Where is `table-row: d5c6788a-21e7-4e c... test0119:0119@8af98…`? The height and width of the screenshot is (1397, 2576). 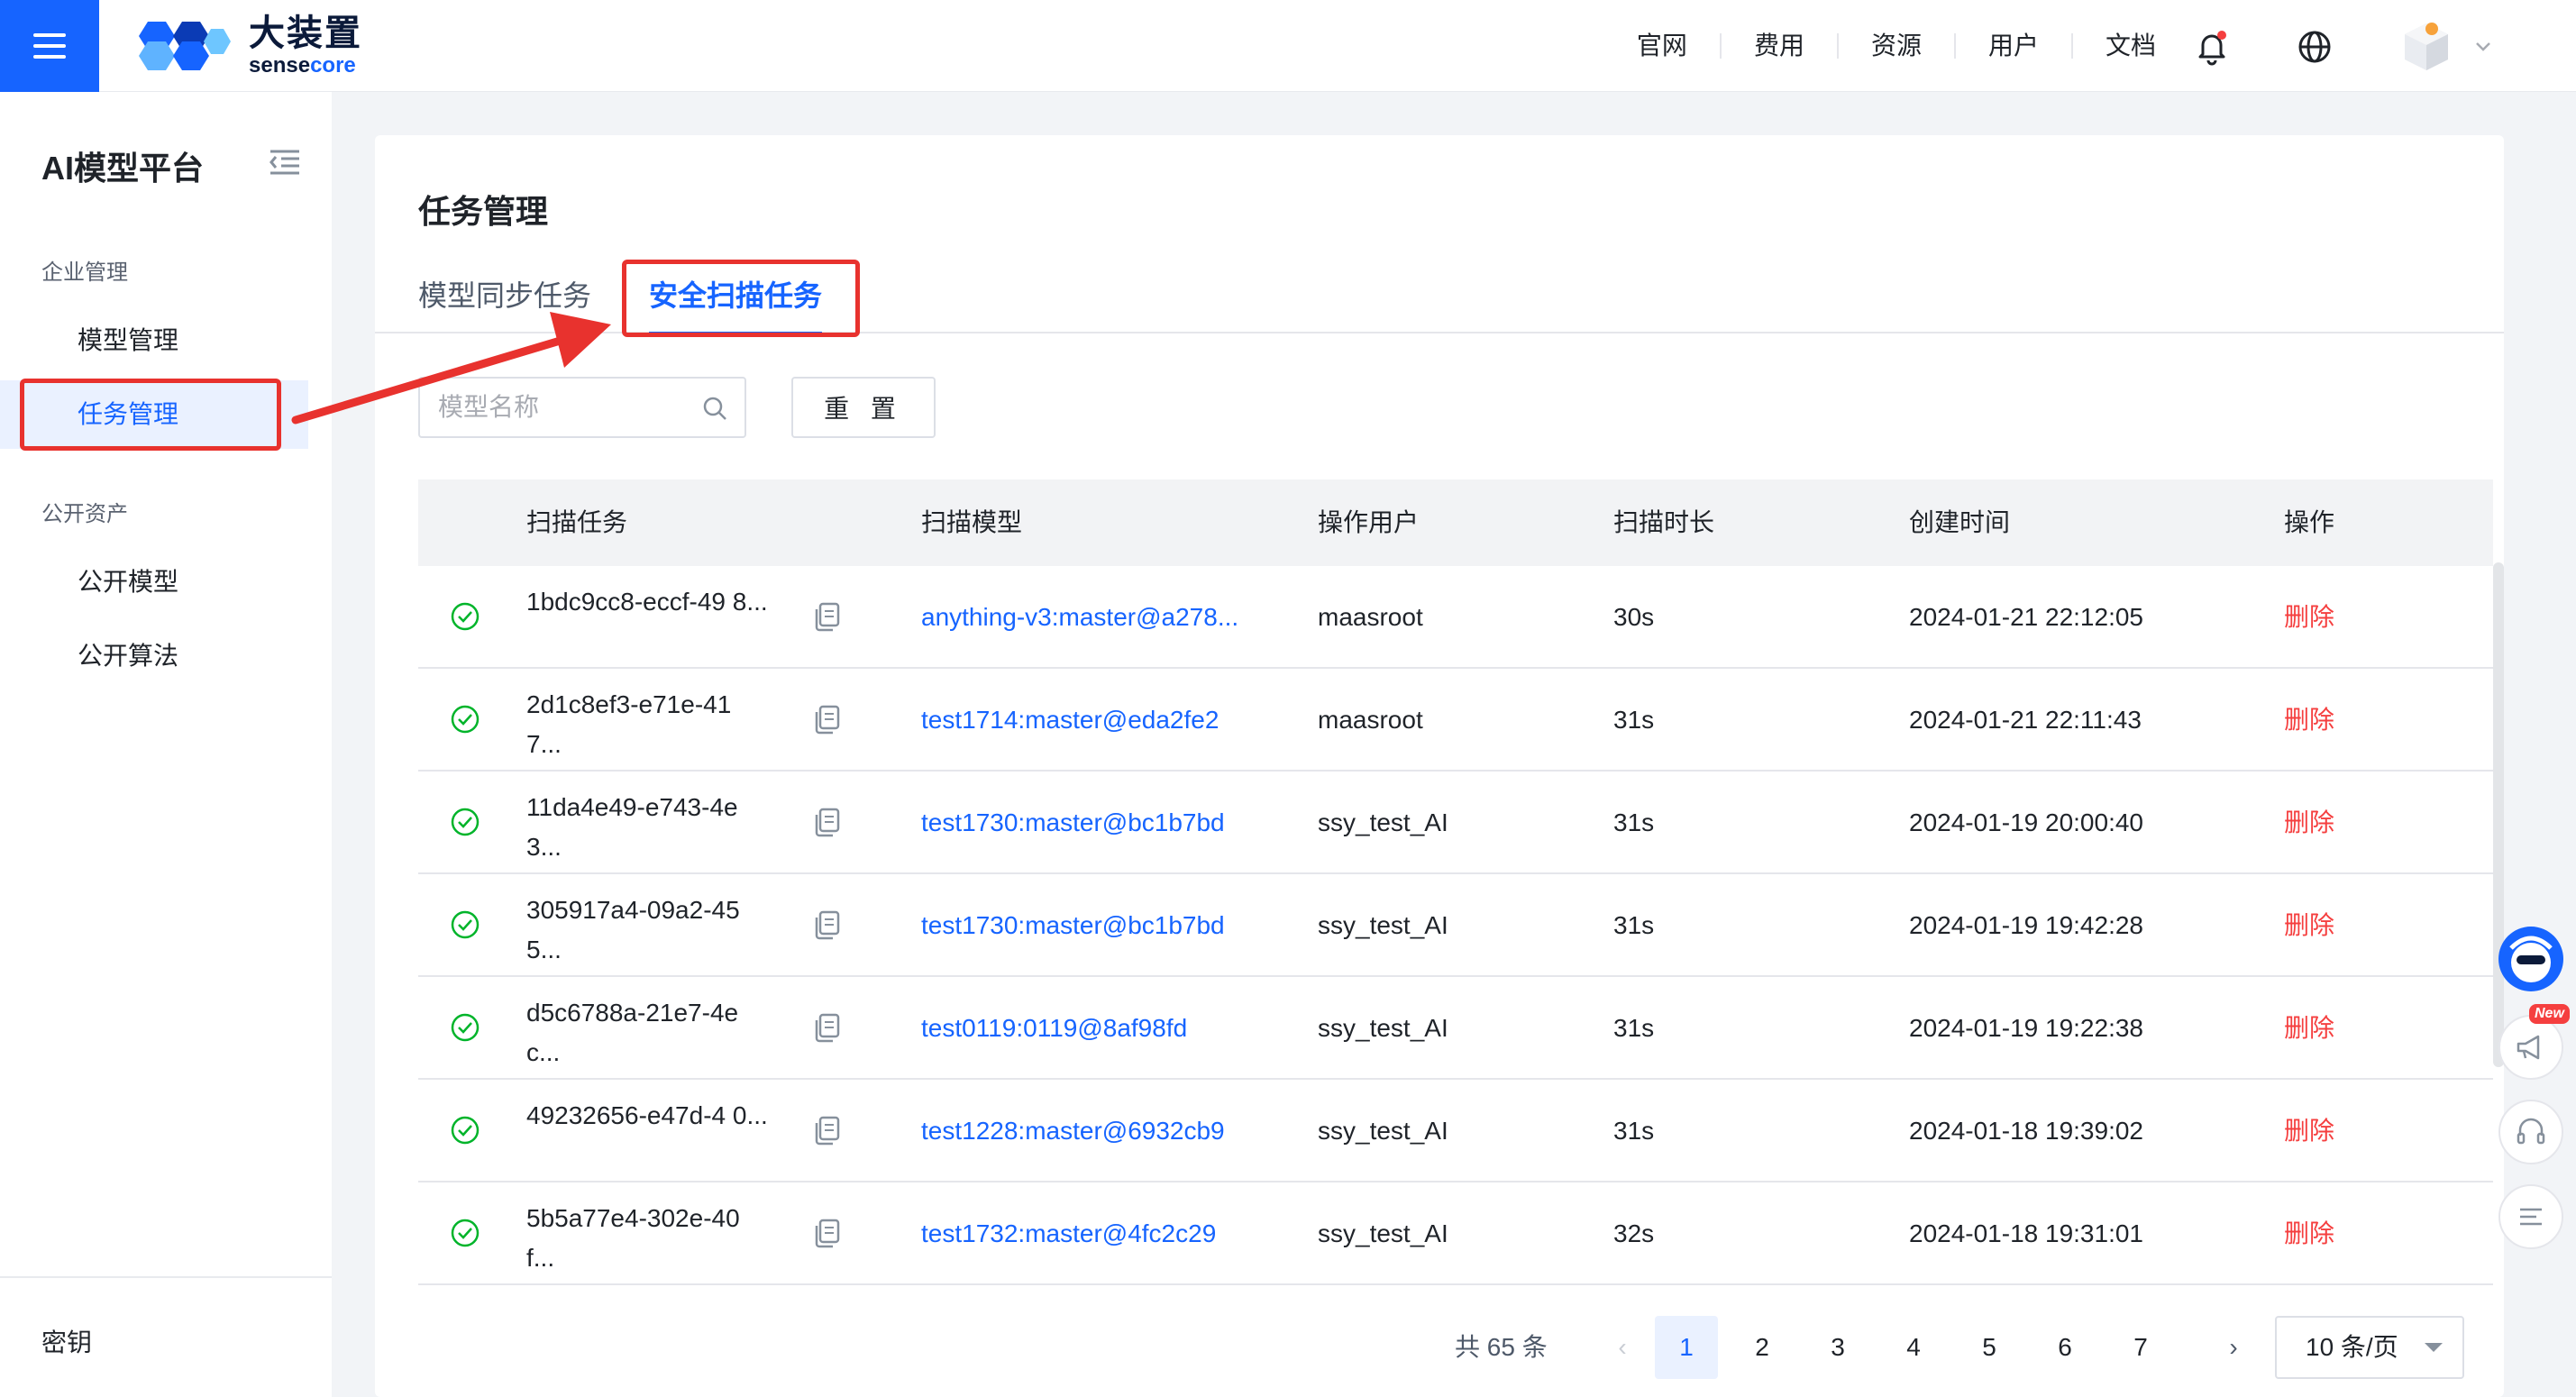 table-row: d5c6788a-21e7-4e c... test0119:0119@8af98… is located at coordinates (1455, 1029).